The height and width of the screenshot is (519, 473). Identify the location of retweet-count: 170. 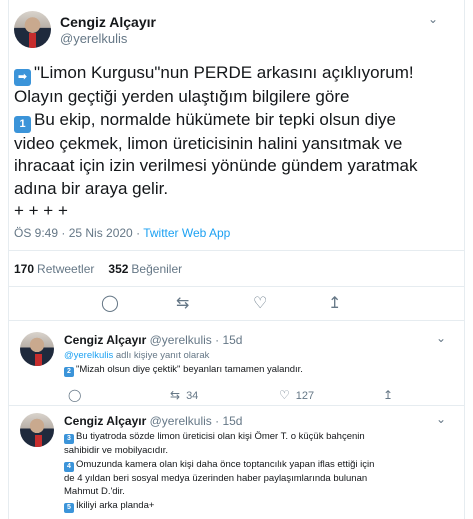
(24, 269).